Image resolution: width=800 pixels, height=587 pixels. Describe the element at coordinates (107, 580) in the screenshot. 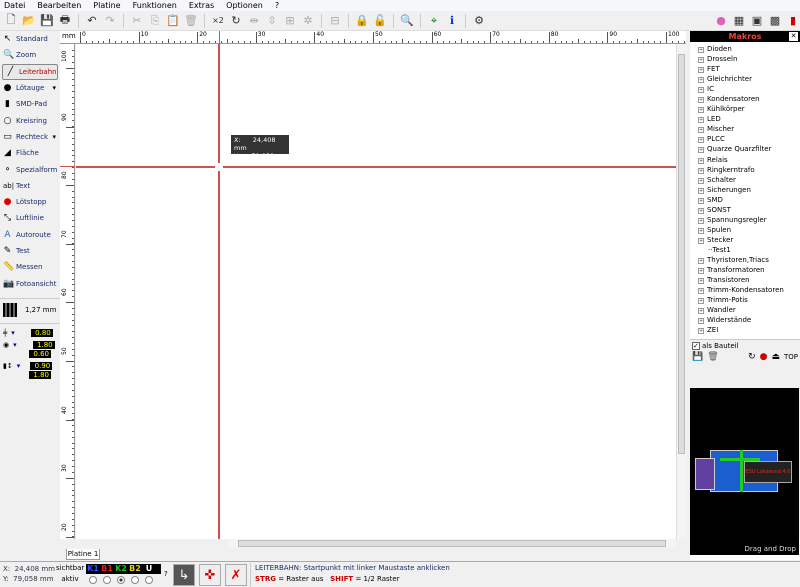

I see `layer-b1-radio` at that location.